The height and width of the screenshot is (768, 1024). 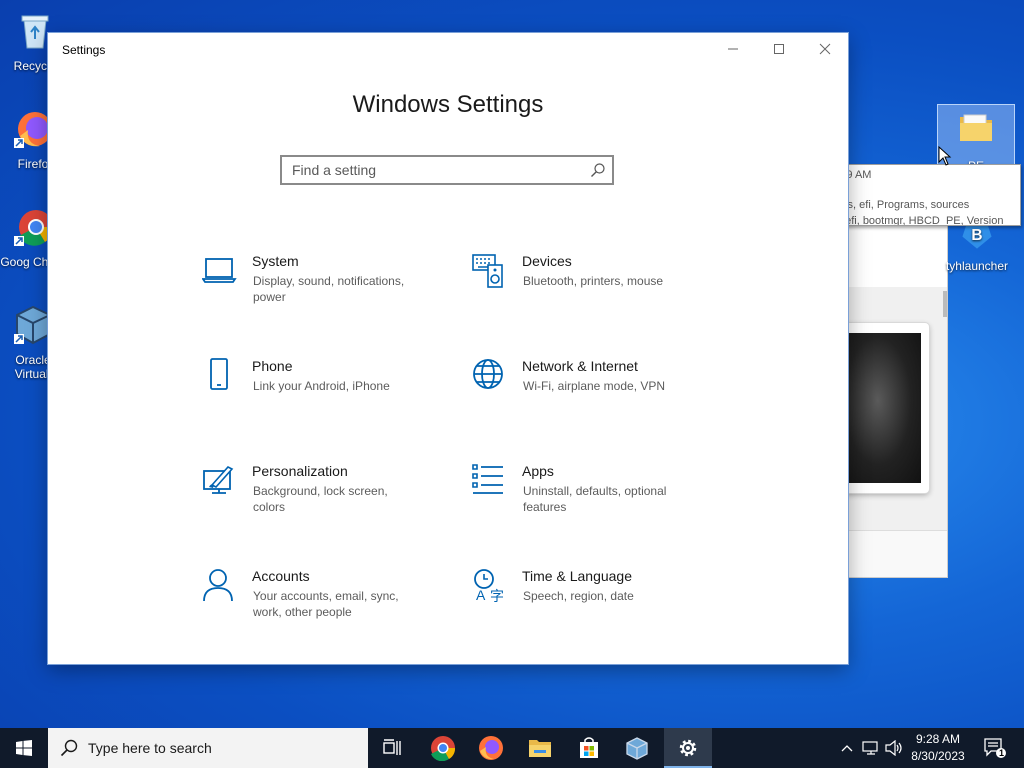 What do you see at coordinates (938, 748) in the screenshot?
I see `taskbar-clock: 9:28 AM 8/30/2023` at bounding box center [938, 748].